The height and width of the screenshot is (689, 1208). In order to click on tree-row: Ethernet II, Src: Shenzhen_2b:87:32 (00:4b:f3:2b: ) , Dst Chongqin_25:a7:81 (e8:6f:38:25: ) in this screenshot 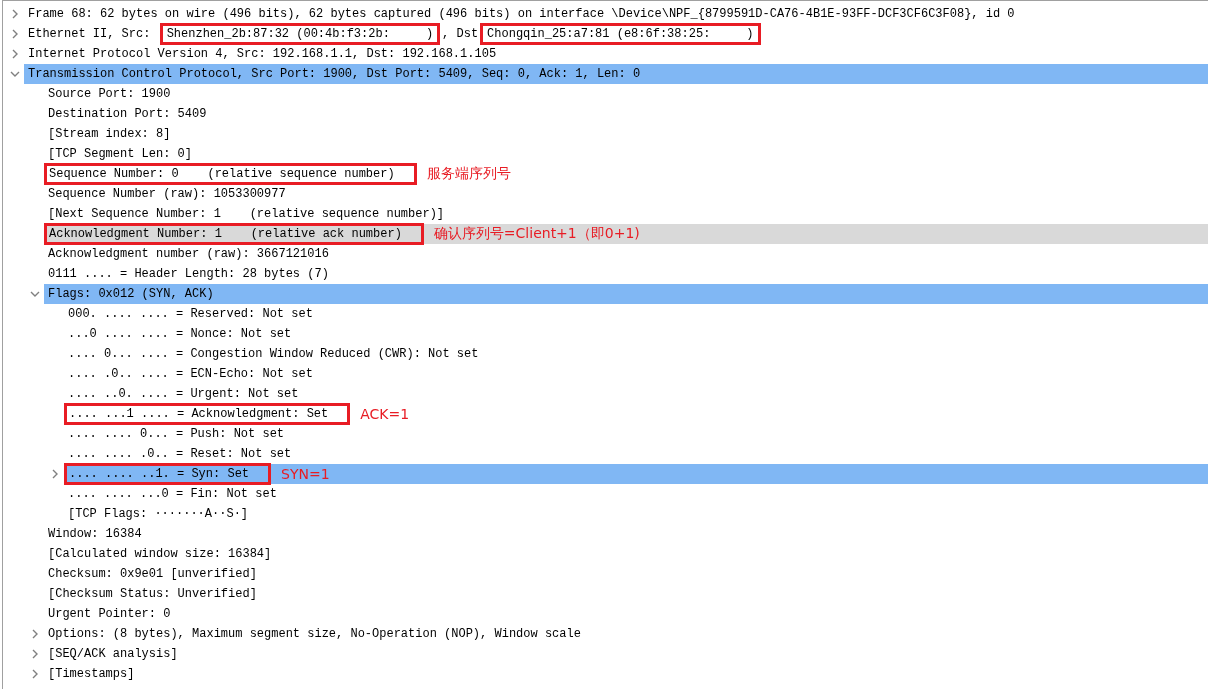, I will do `click(616, 34)`.